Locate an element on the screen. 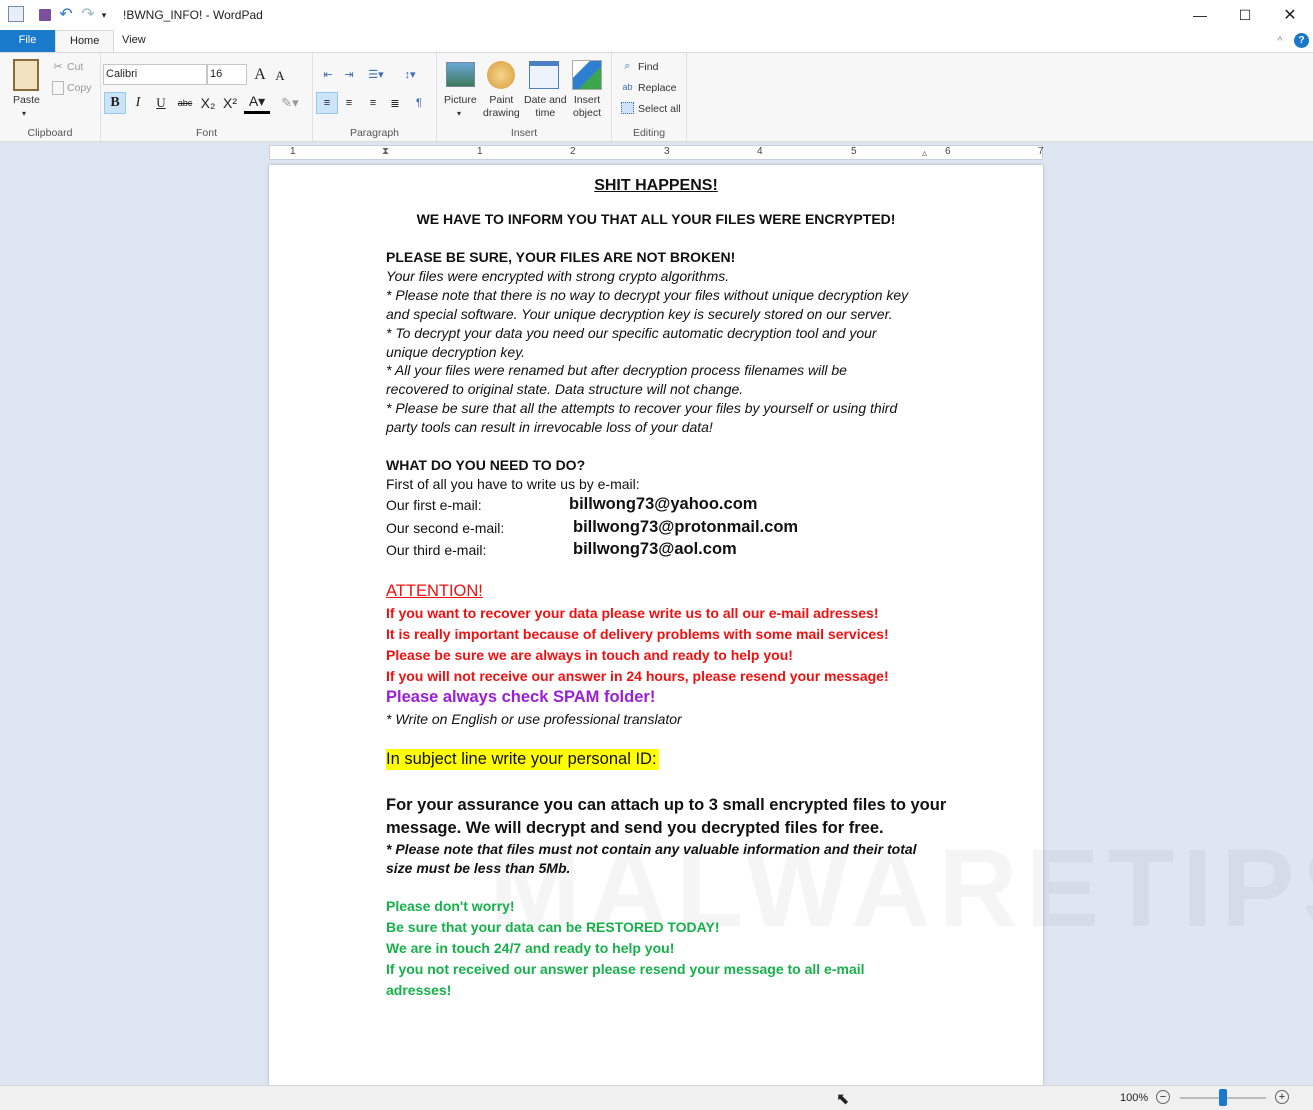 This screenshot has height=1110, width=1313. section-heading: WHAT DO YOU NEED TO DO? is located at coordinates (486, 465).